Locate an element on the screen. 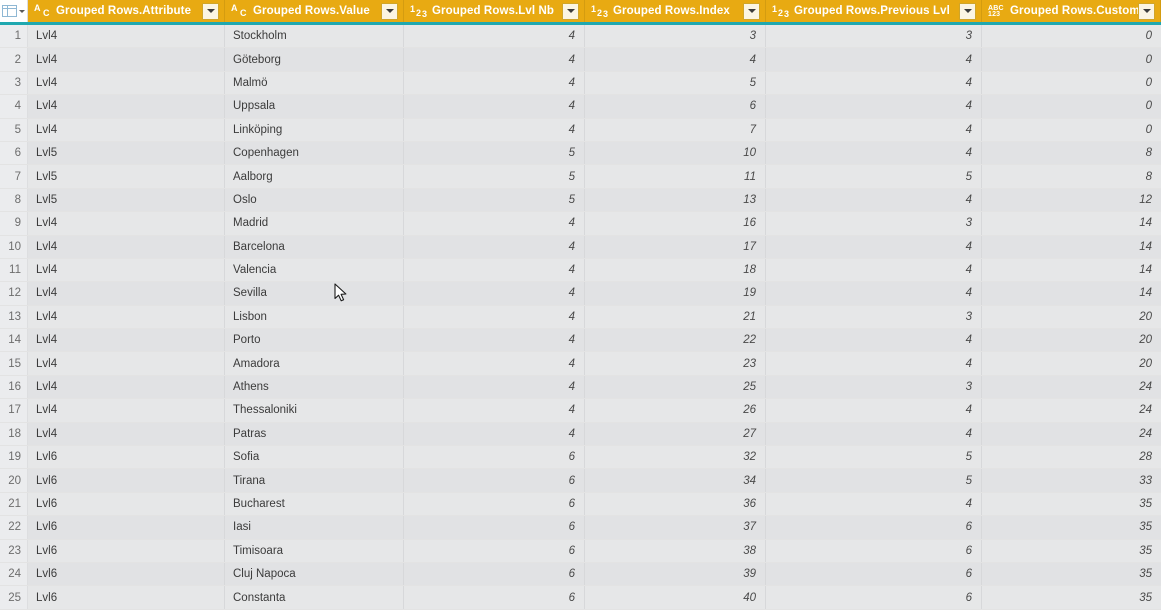 The width and height of the screenshot is (1161, 615). table-row: 9 Lvl4 Madrid 4 16 3 14 is located at coordinates (580, 224).